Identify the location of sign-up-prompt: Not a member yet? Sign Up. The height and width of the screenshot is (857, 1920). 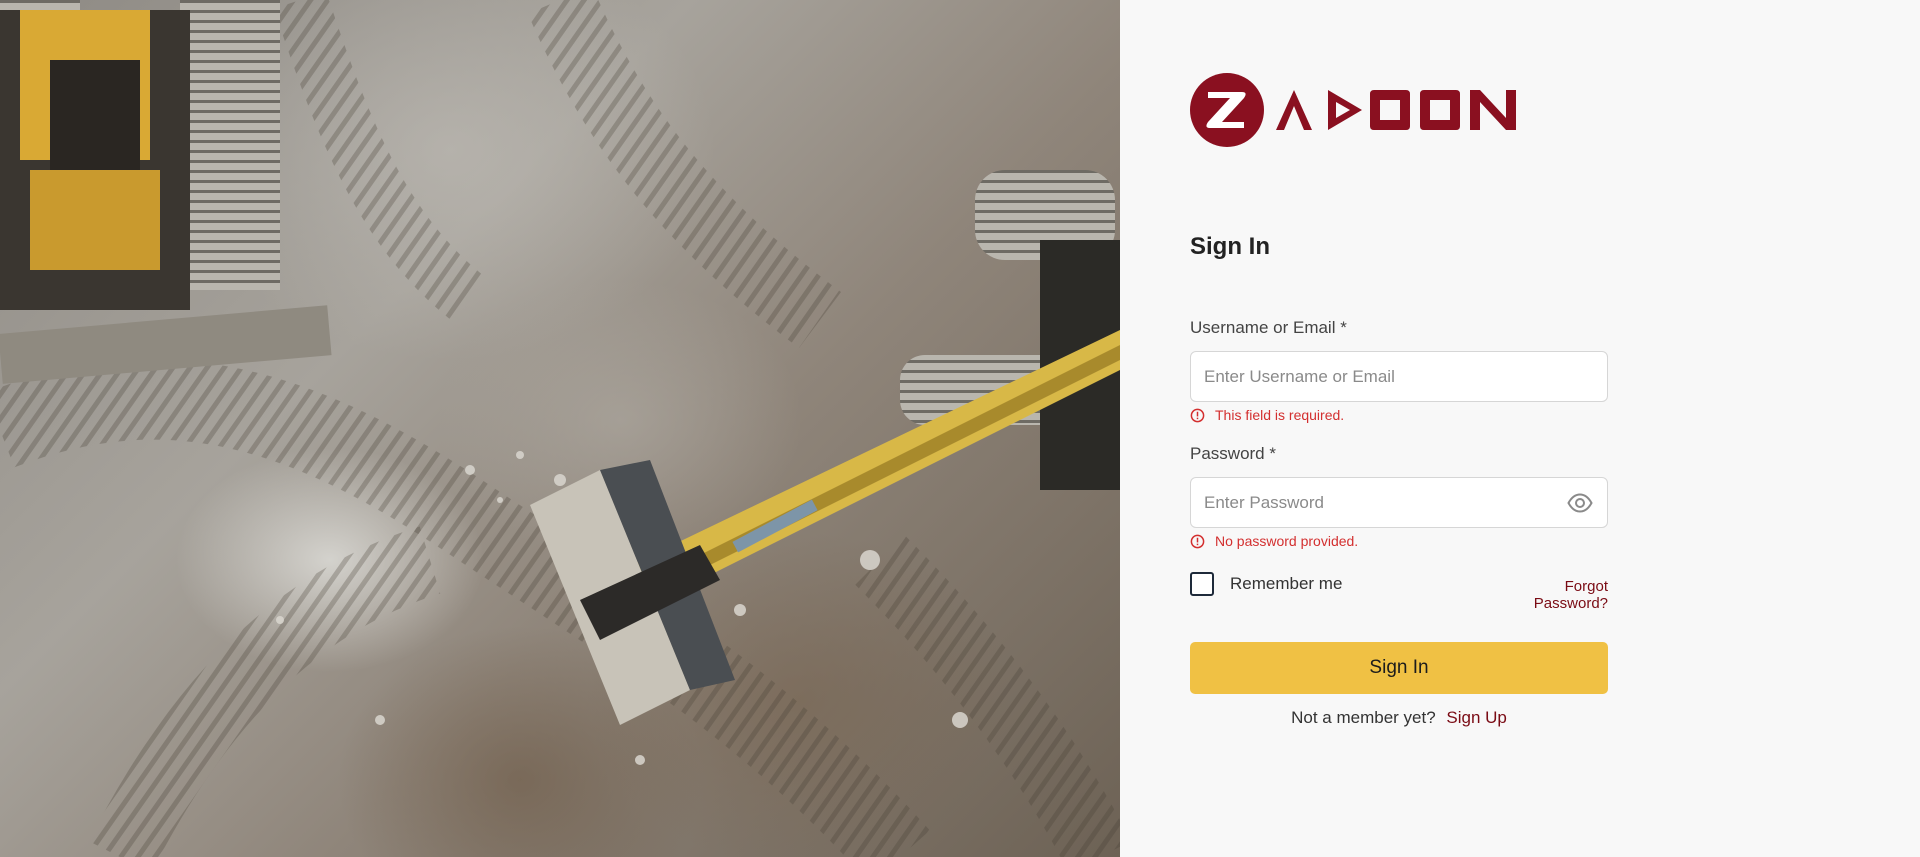
(1399, 718).